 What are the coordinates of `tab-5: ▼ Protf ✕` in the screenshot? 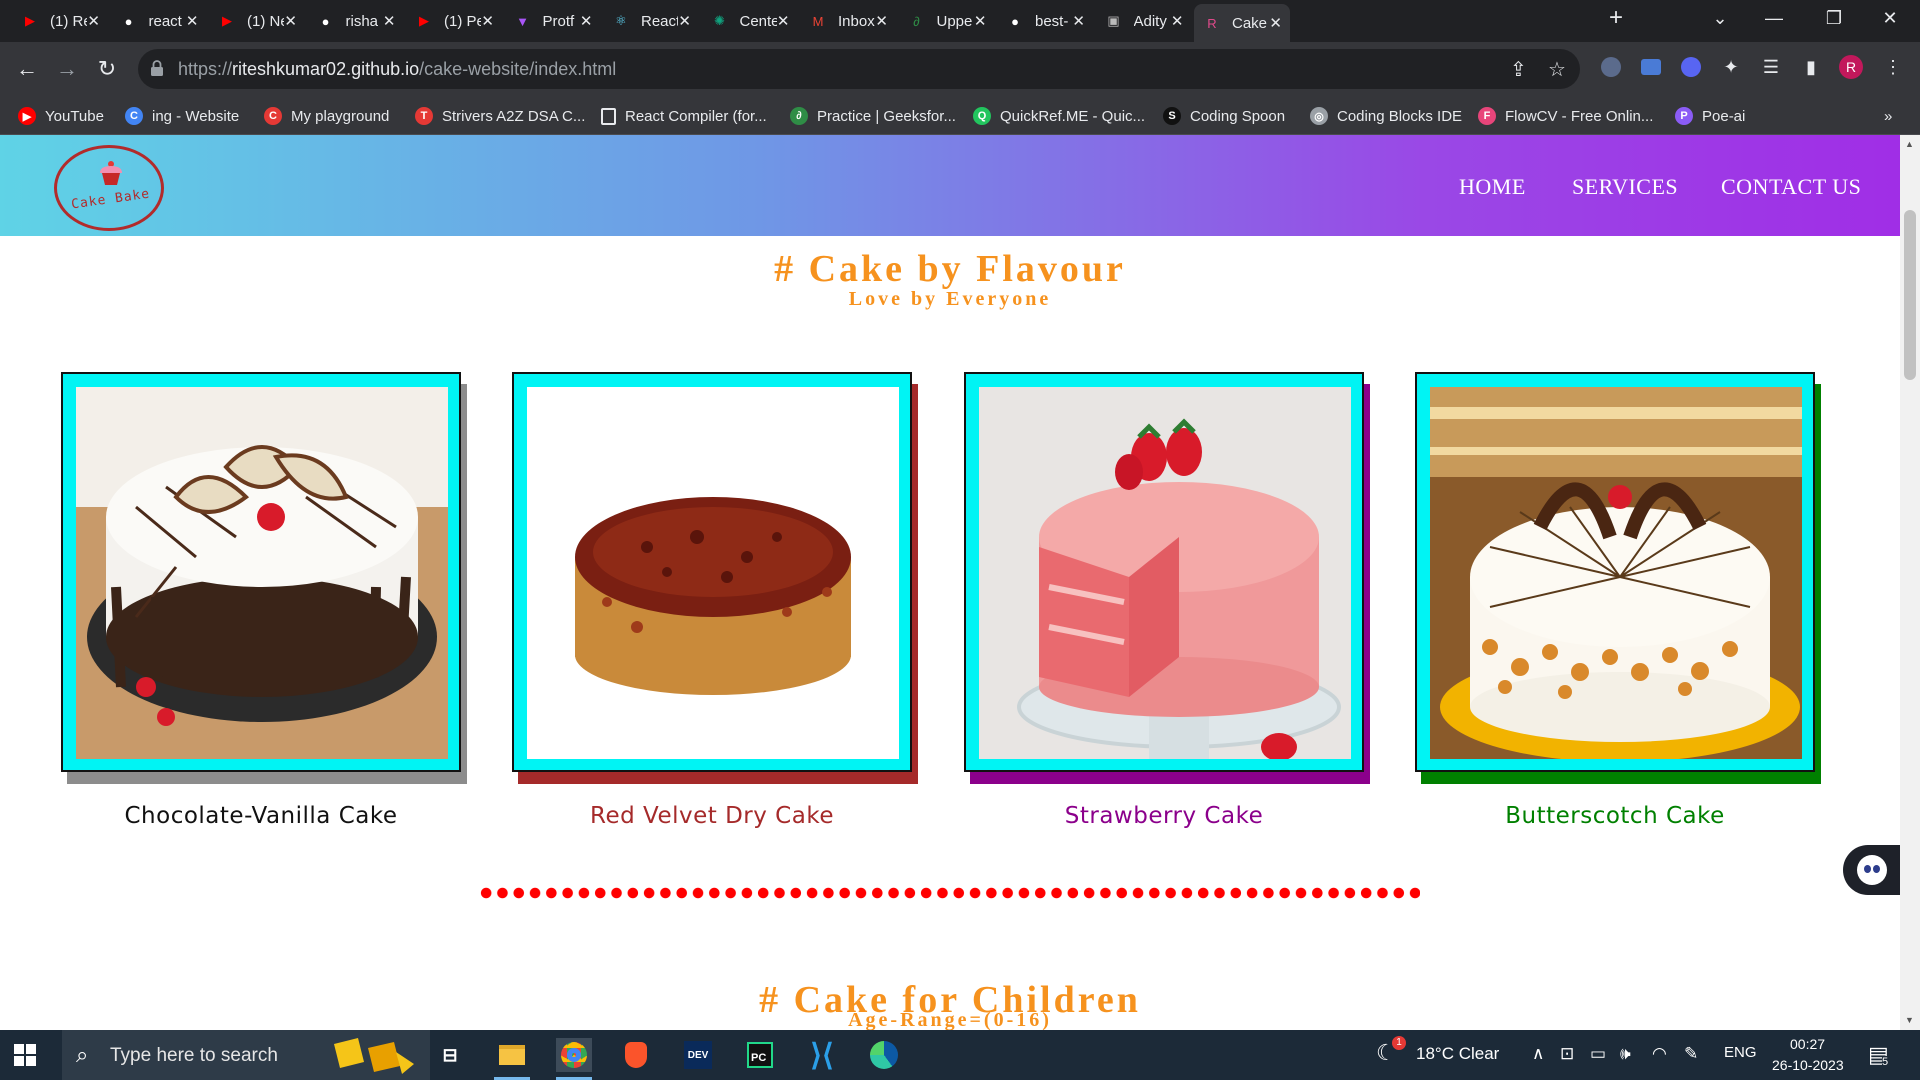 It's located at (553, 21).